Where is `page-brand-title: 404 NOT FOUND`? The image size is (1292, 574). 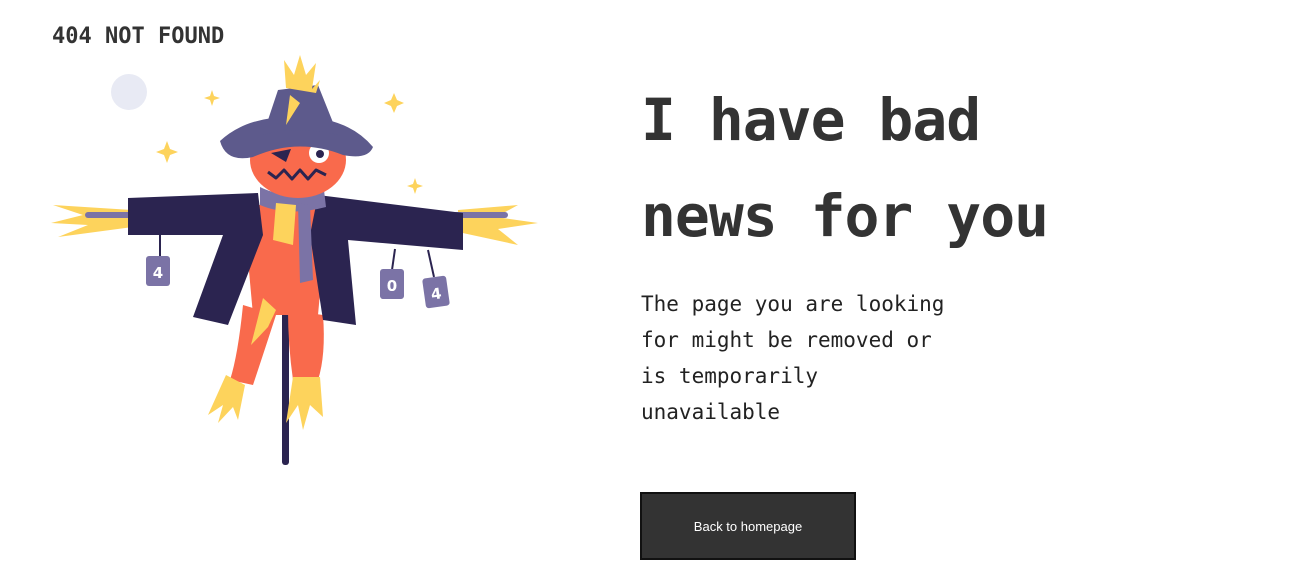 page-brand-title: 404 NOT FOUND is located at coordinates (138, 36).